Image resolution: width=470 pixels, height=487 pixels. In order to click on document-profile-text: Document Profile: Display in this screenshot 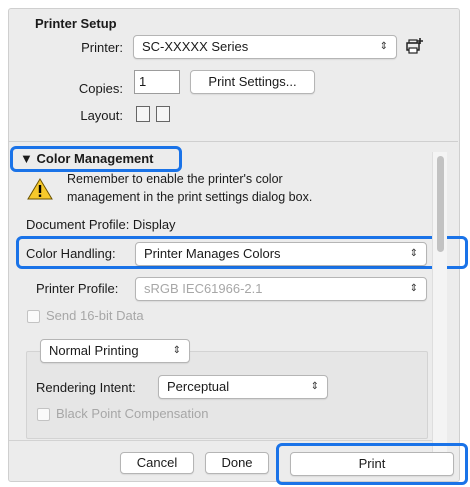, I will do `click(101, 224)`.